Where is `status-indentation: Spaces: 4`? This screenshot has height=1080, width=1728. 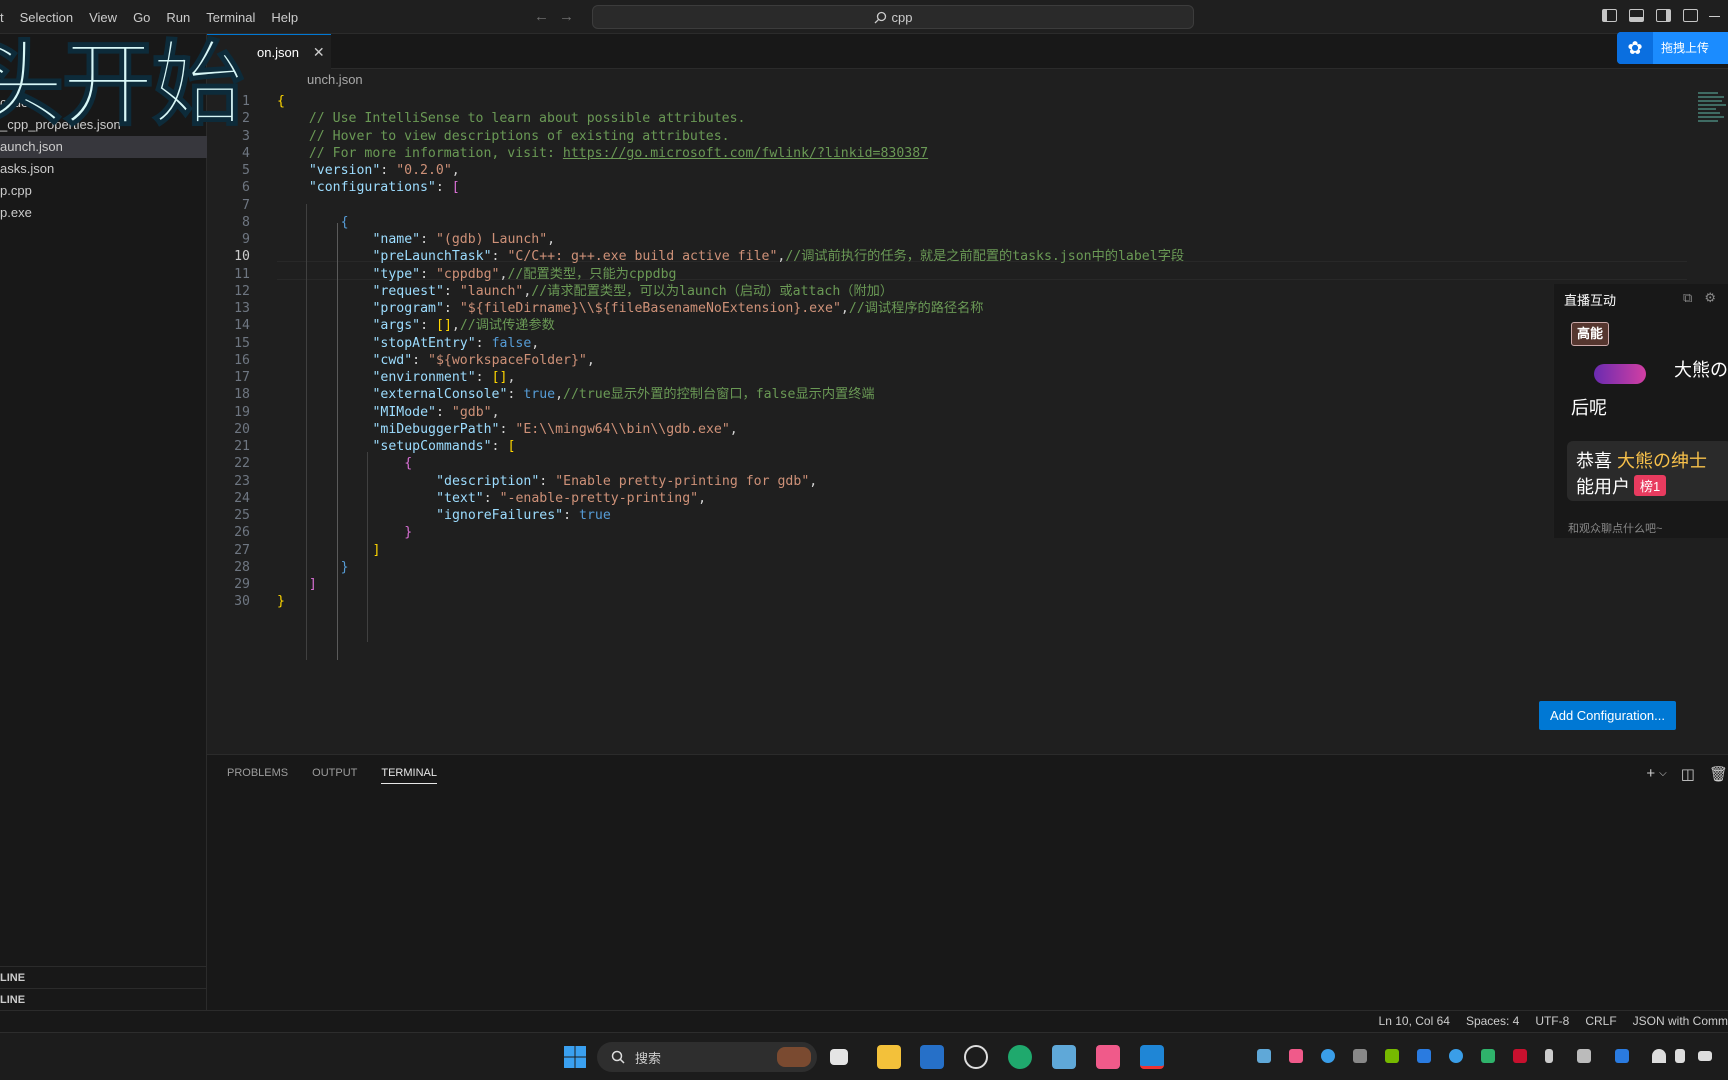
status-indentation: Spaces: 4 is located at coordinates (1492, 1021).